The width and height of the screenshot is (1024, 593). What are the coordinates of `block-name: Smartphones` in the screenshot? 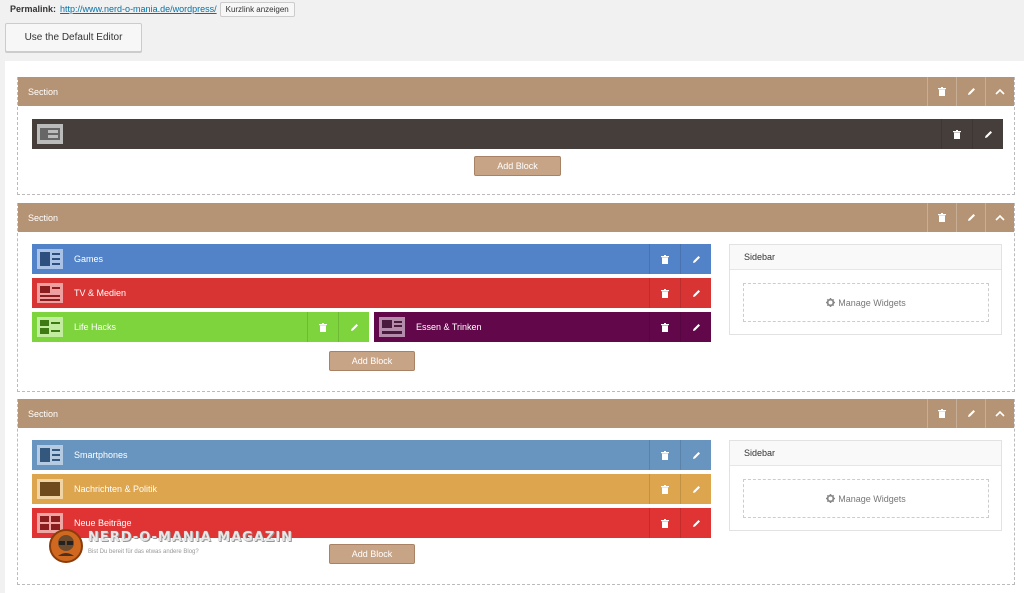 It's located at (101, 455).